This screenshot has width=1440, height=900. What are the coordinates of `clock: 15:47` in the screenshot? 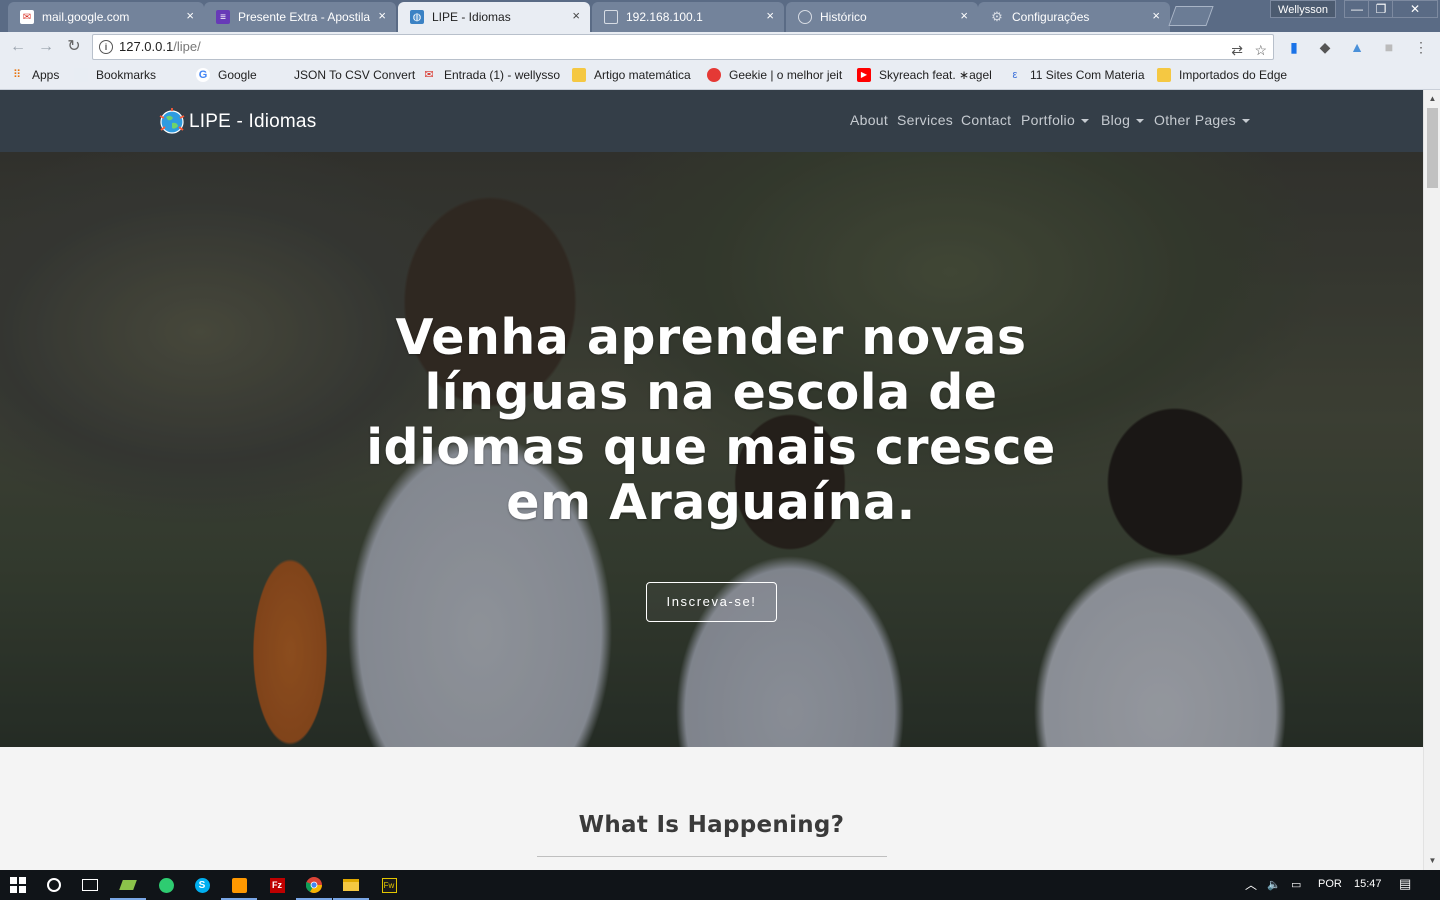 It's located at (1368, 884).